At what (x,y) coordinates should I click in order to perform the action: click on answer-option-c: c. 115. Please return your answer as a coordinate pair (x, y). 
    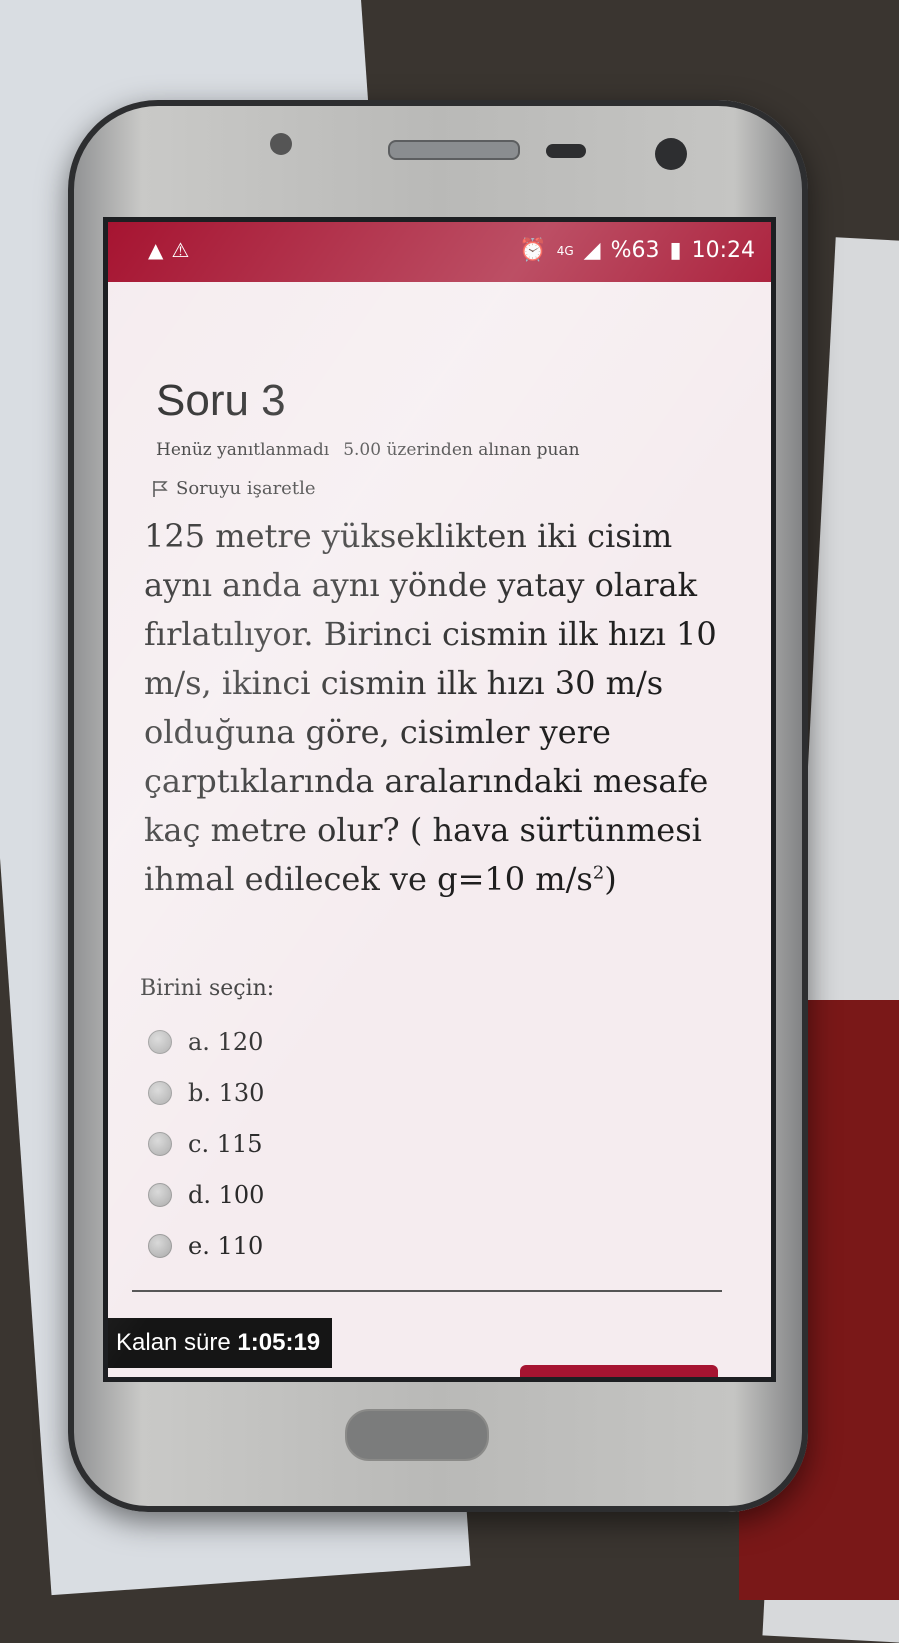
    Looking at the image, I should click on (206, 1143).